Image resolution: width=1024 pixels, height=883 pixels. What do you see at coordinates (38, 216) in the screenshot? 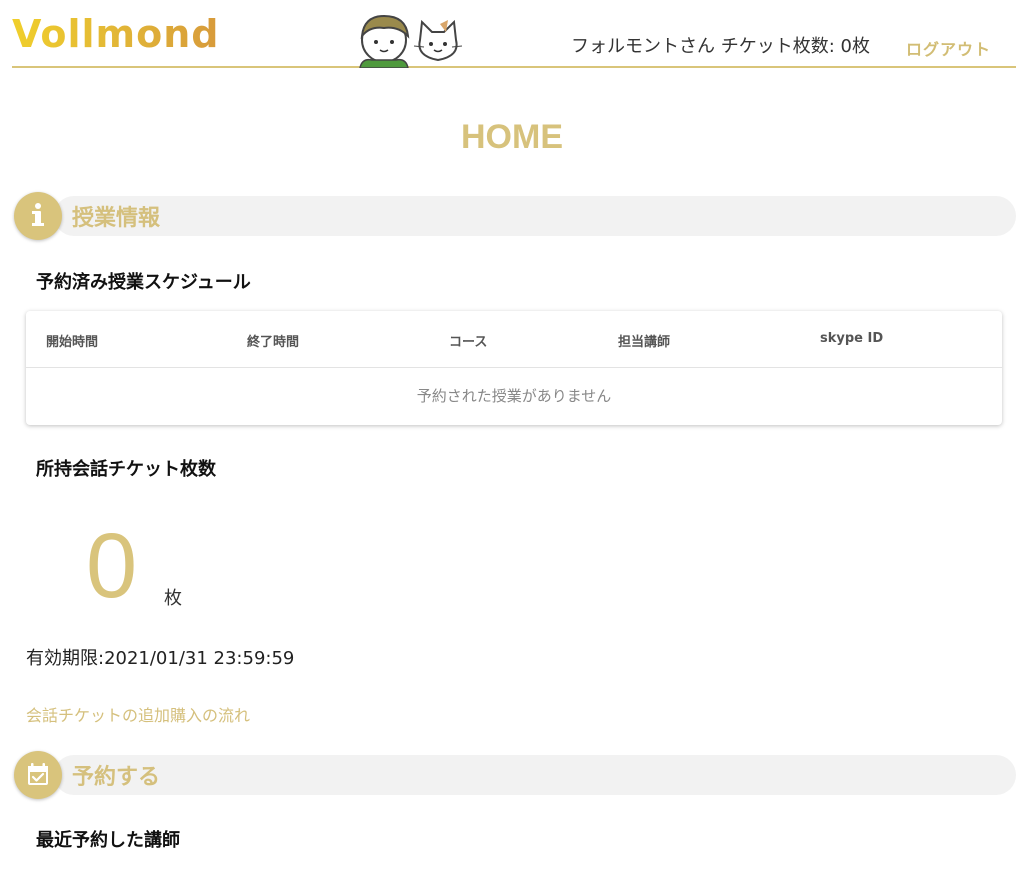
I see `info-icon` at bounding box center [38, 216].